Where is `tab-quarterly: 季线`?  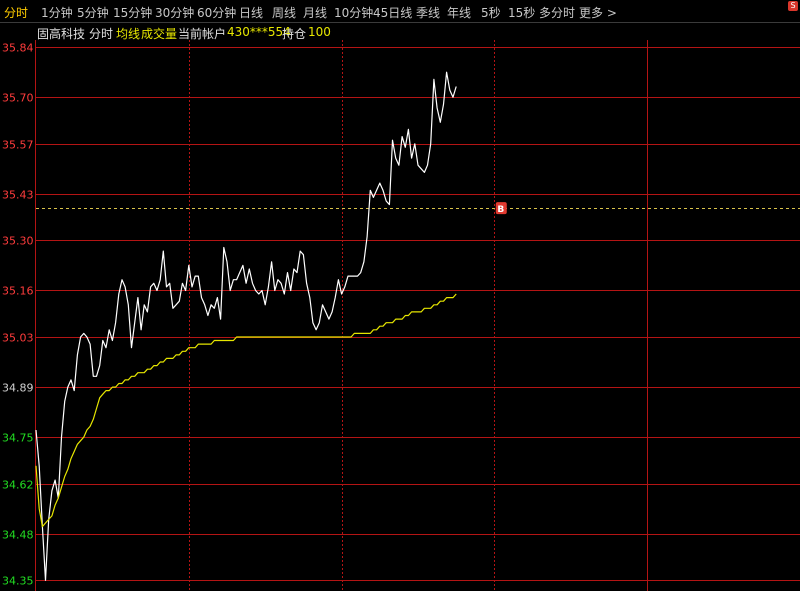 tab-quarterly: 季线 is located at coordinates (428, 12).